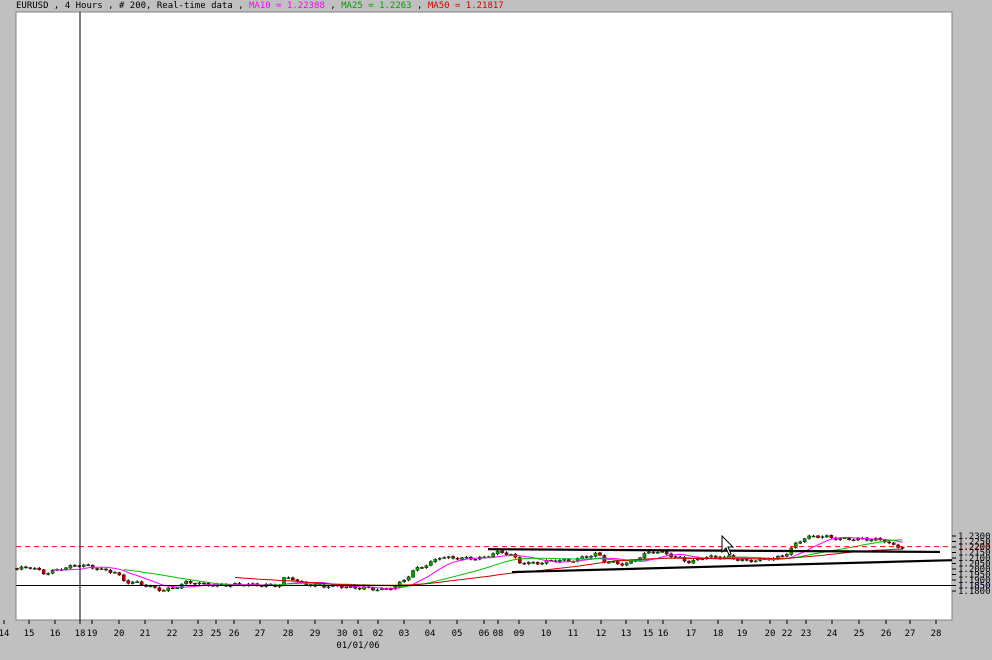 The image size is (992, 660). What do you see at coordinates (124, 6) in the screenshot?
I see `symbol-info: EURUSD , 4 Hours , # 200, Real-time data` at bounding box center [124, 6].